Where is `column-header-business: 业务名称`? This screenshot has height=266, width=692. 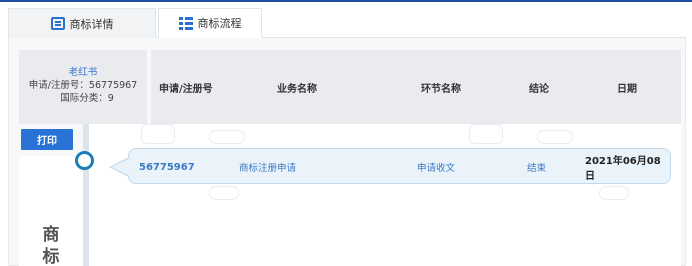 column-header-business: 业务名称 is located at coordinates (297, 89).